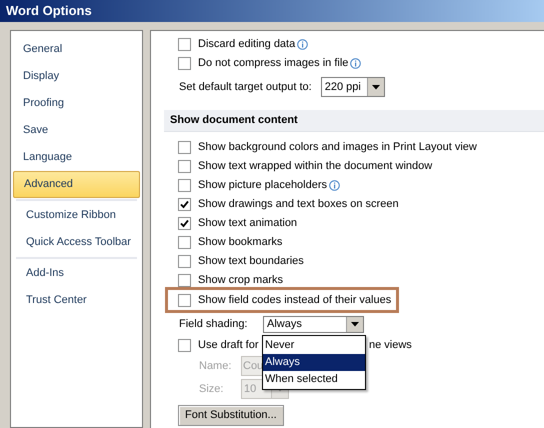 The image size is (544, 428). What do you see at coordinates (354, 121) in the screenshot?
I see `section-header: Show document content` at bounding box center [354, 121].